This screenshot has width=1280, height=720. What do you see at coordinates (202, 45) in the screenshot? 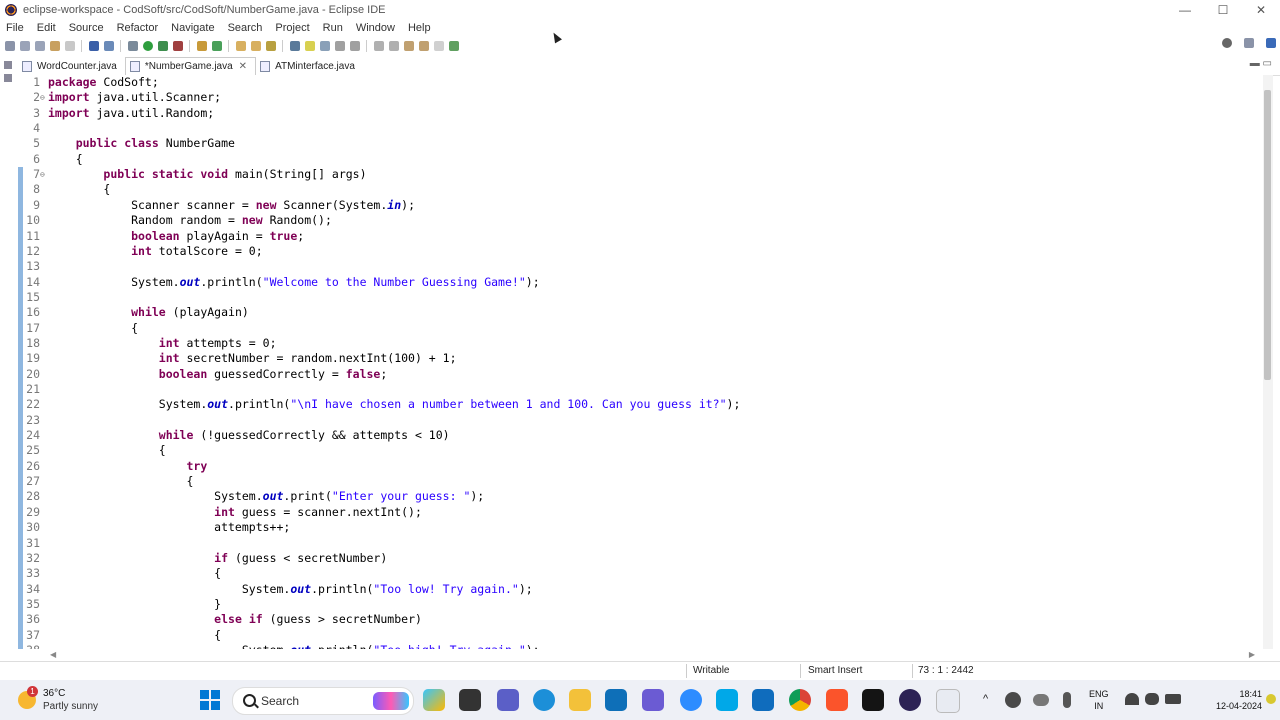
I see `new-java-package-icon` at bounding box center [202, 45].